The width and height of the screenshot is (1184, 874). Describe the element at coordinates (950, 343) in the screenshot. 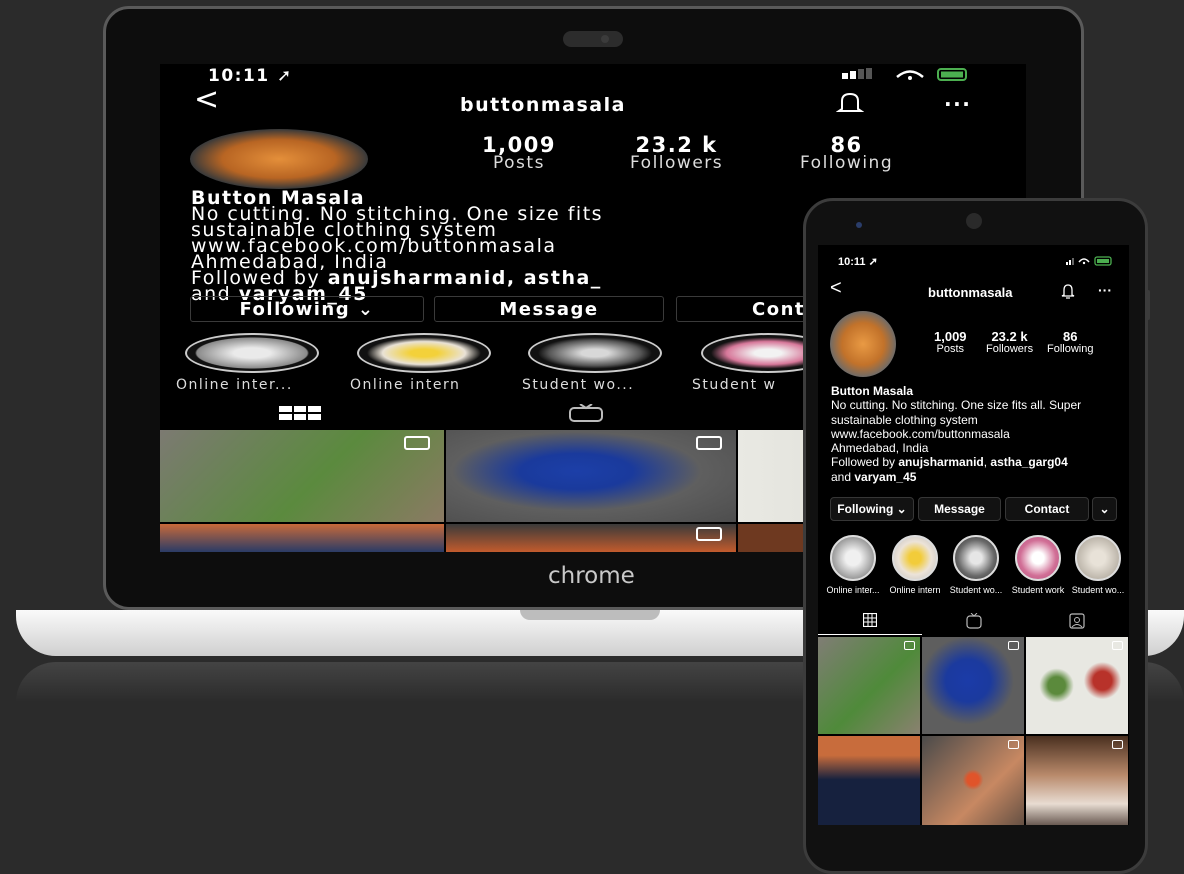

I see `phone-stat-posts: 1,009 Posts` at that location.